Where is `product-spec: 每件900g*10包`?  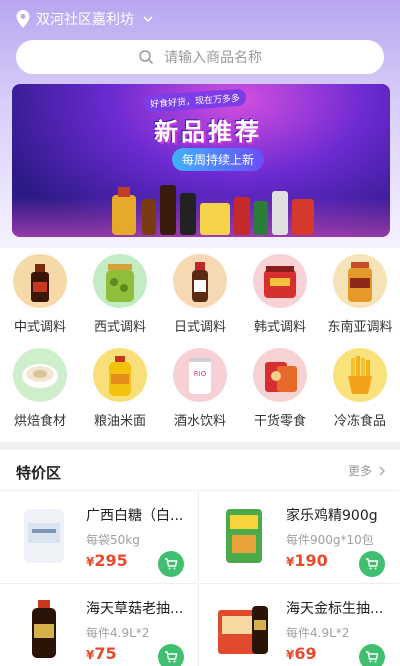 product-spec: 每件900g*10包 is located at coordinates (330, 540).